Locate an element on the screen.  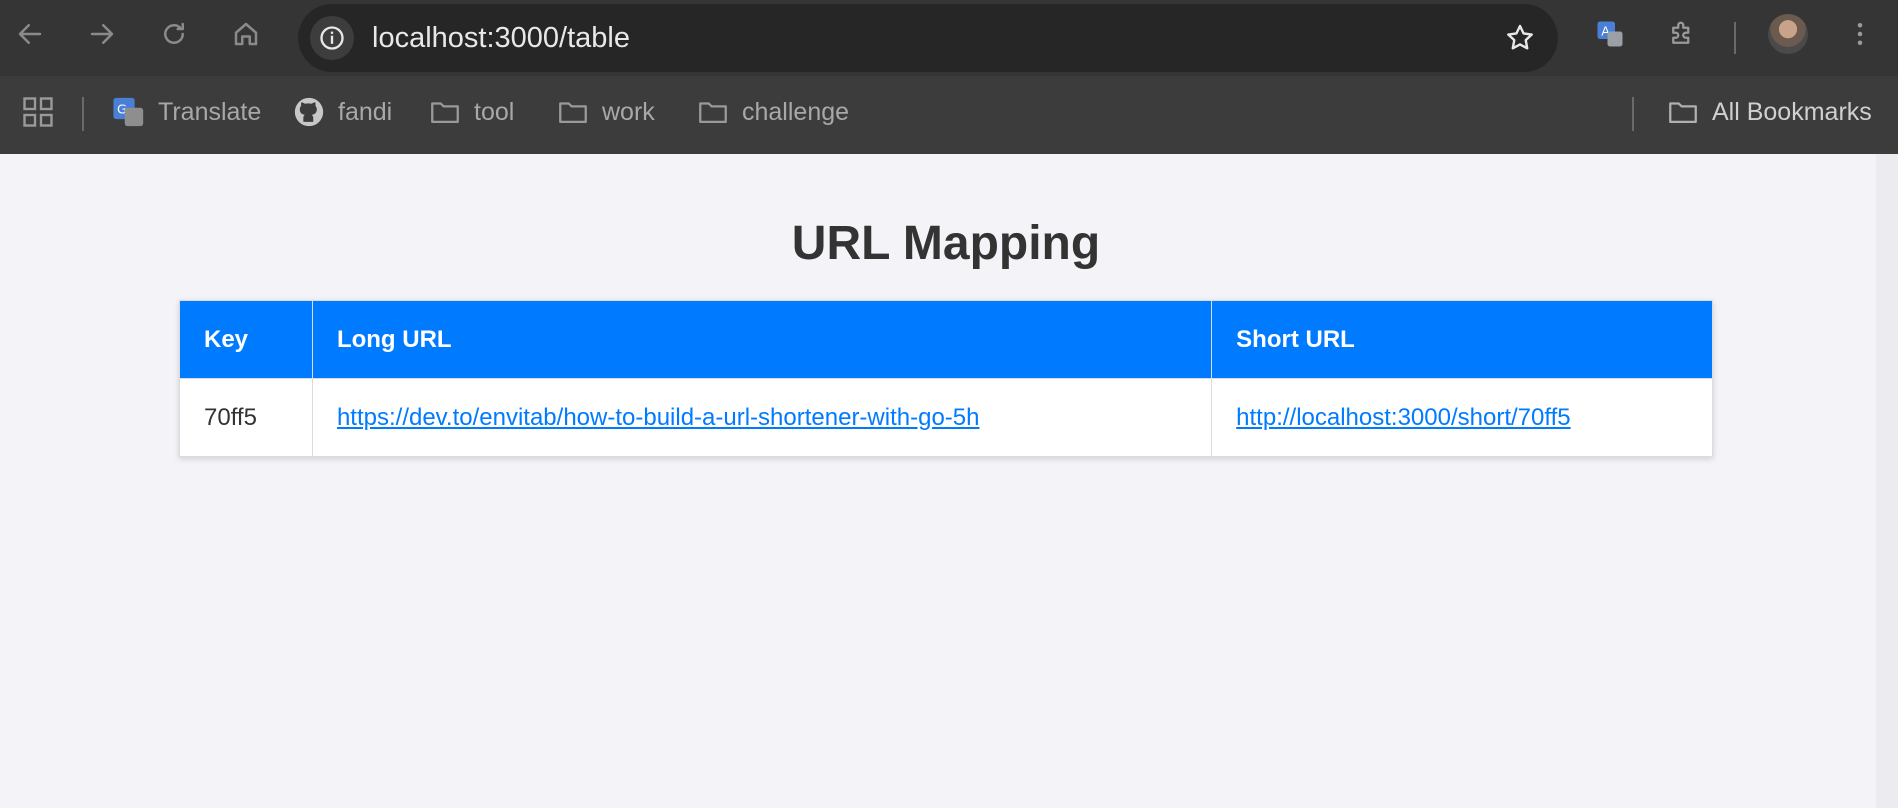
page-title: URL Mapping is located at coordinates (946, 243).